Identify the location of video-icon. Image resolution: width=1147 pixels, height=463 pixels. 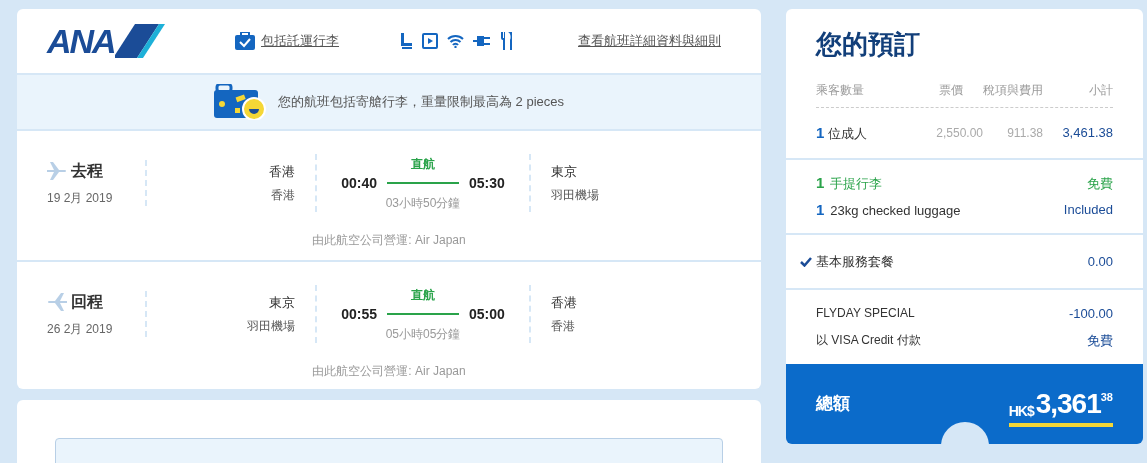
(430, 41).